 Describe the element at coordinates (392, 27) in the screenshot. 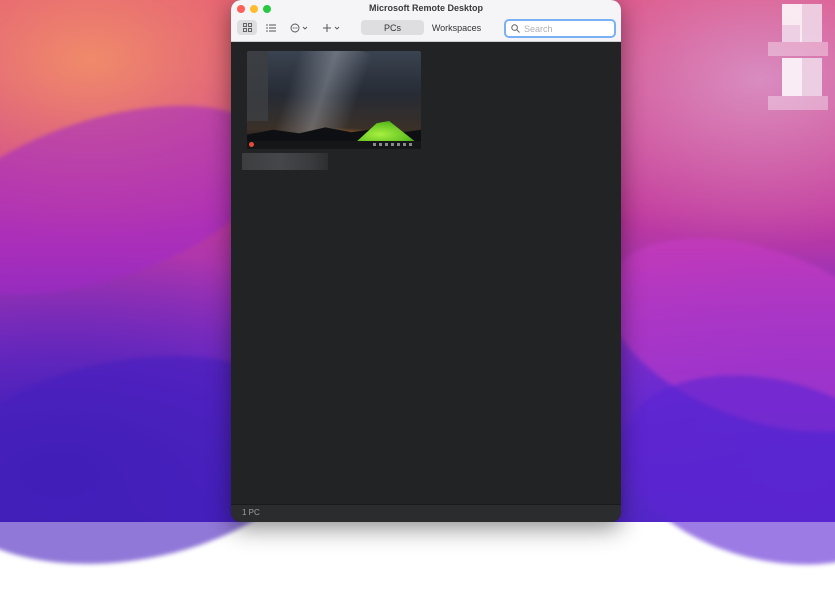

I see `tab-pcs: PCs` at that location.